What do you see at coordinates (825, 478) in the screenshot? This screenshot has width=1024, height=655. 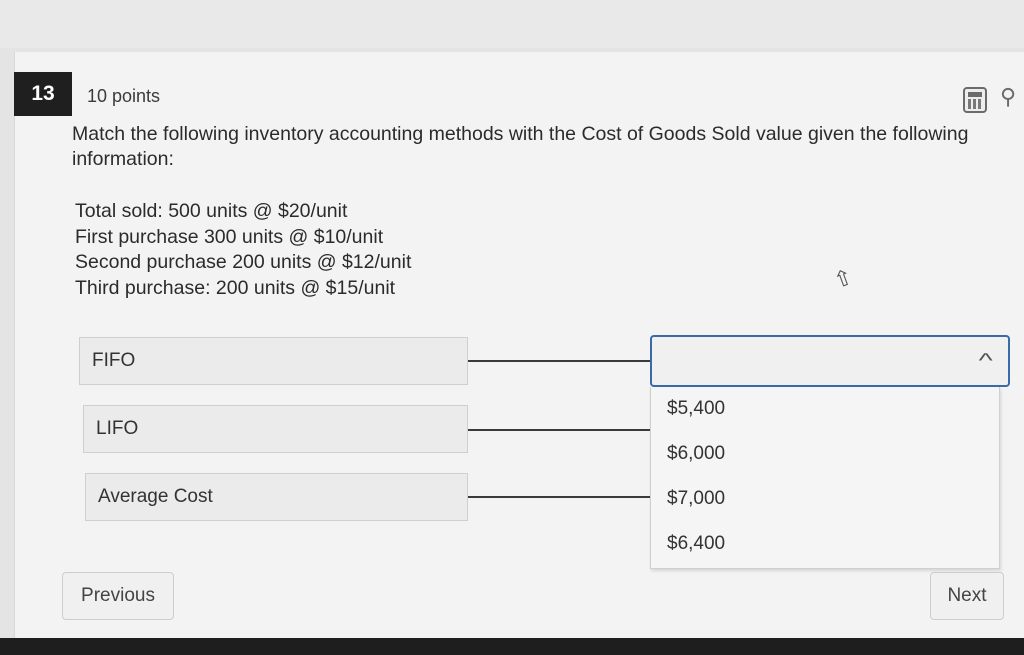 I see `dropdown-menu: $5,400 $6,000 $7,000 $6,400` at bounding box center [825, 478].